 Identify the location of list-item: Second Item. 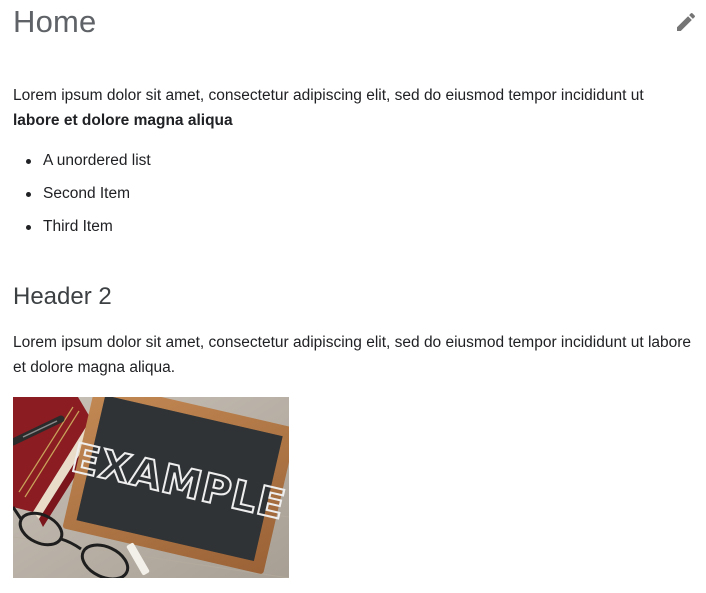
(82, 198).